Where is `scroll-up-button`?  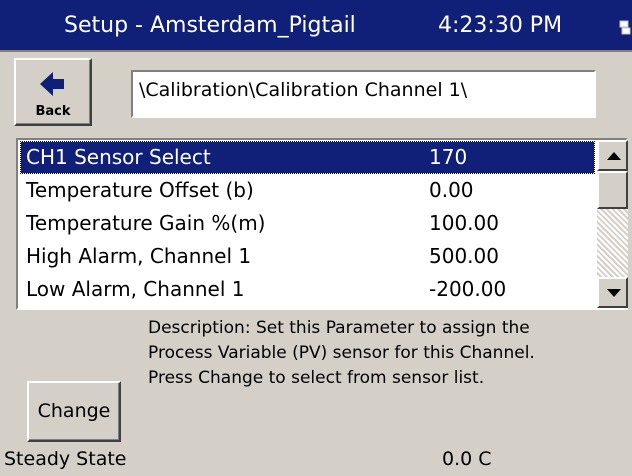 scroll-up-button is located at coordinates (612, 155).